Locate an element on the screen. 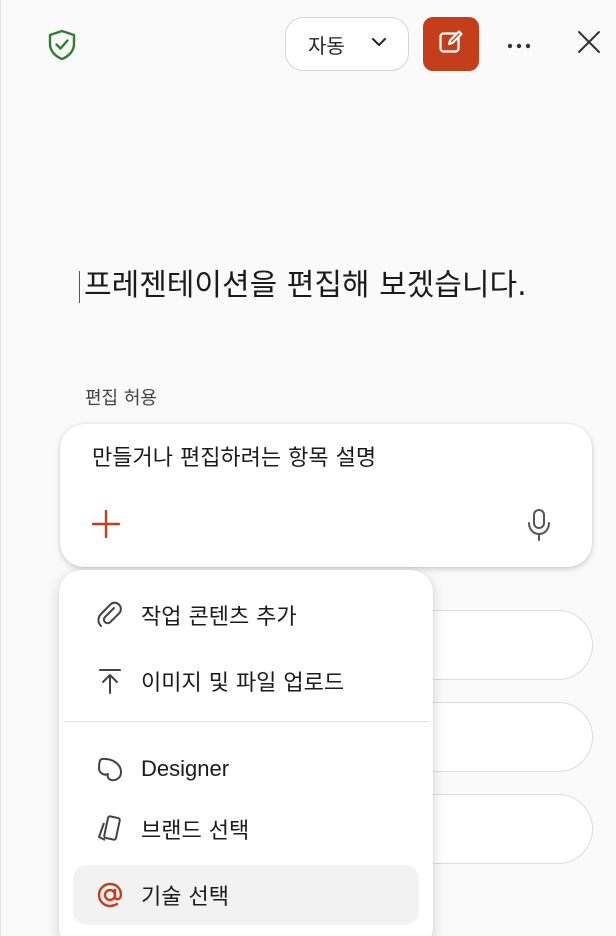 The image size is (616, 936). new-chat-button is located at coordinates (451, 44).